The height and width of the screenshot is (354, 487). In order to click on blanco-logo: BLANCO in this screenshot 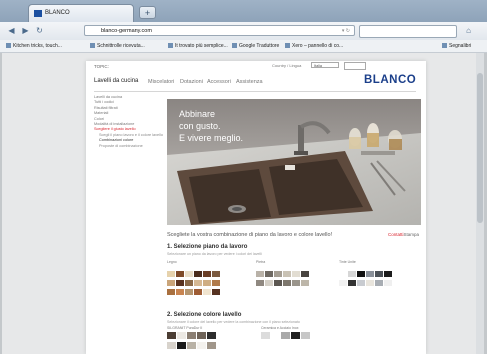, I will do `click(390, 80)`.